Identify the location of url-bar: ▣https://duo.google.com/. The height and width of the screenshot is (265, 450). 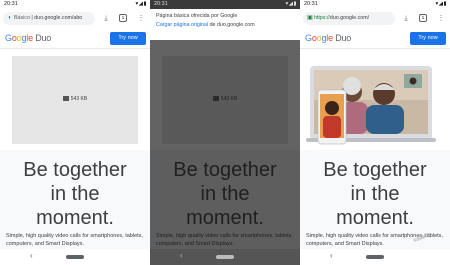
(349, 18).